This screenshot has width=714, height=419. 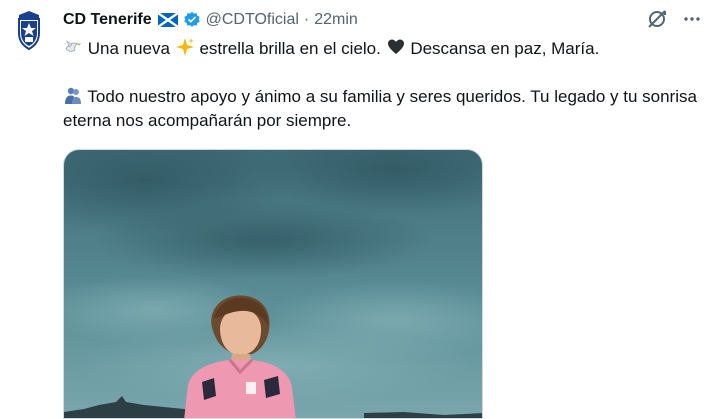 What do you see at coordinates (73, 95) in the screenshot?
I see `people-hugging-emoji-icon` at bounding box center [73, 95].